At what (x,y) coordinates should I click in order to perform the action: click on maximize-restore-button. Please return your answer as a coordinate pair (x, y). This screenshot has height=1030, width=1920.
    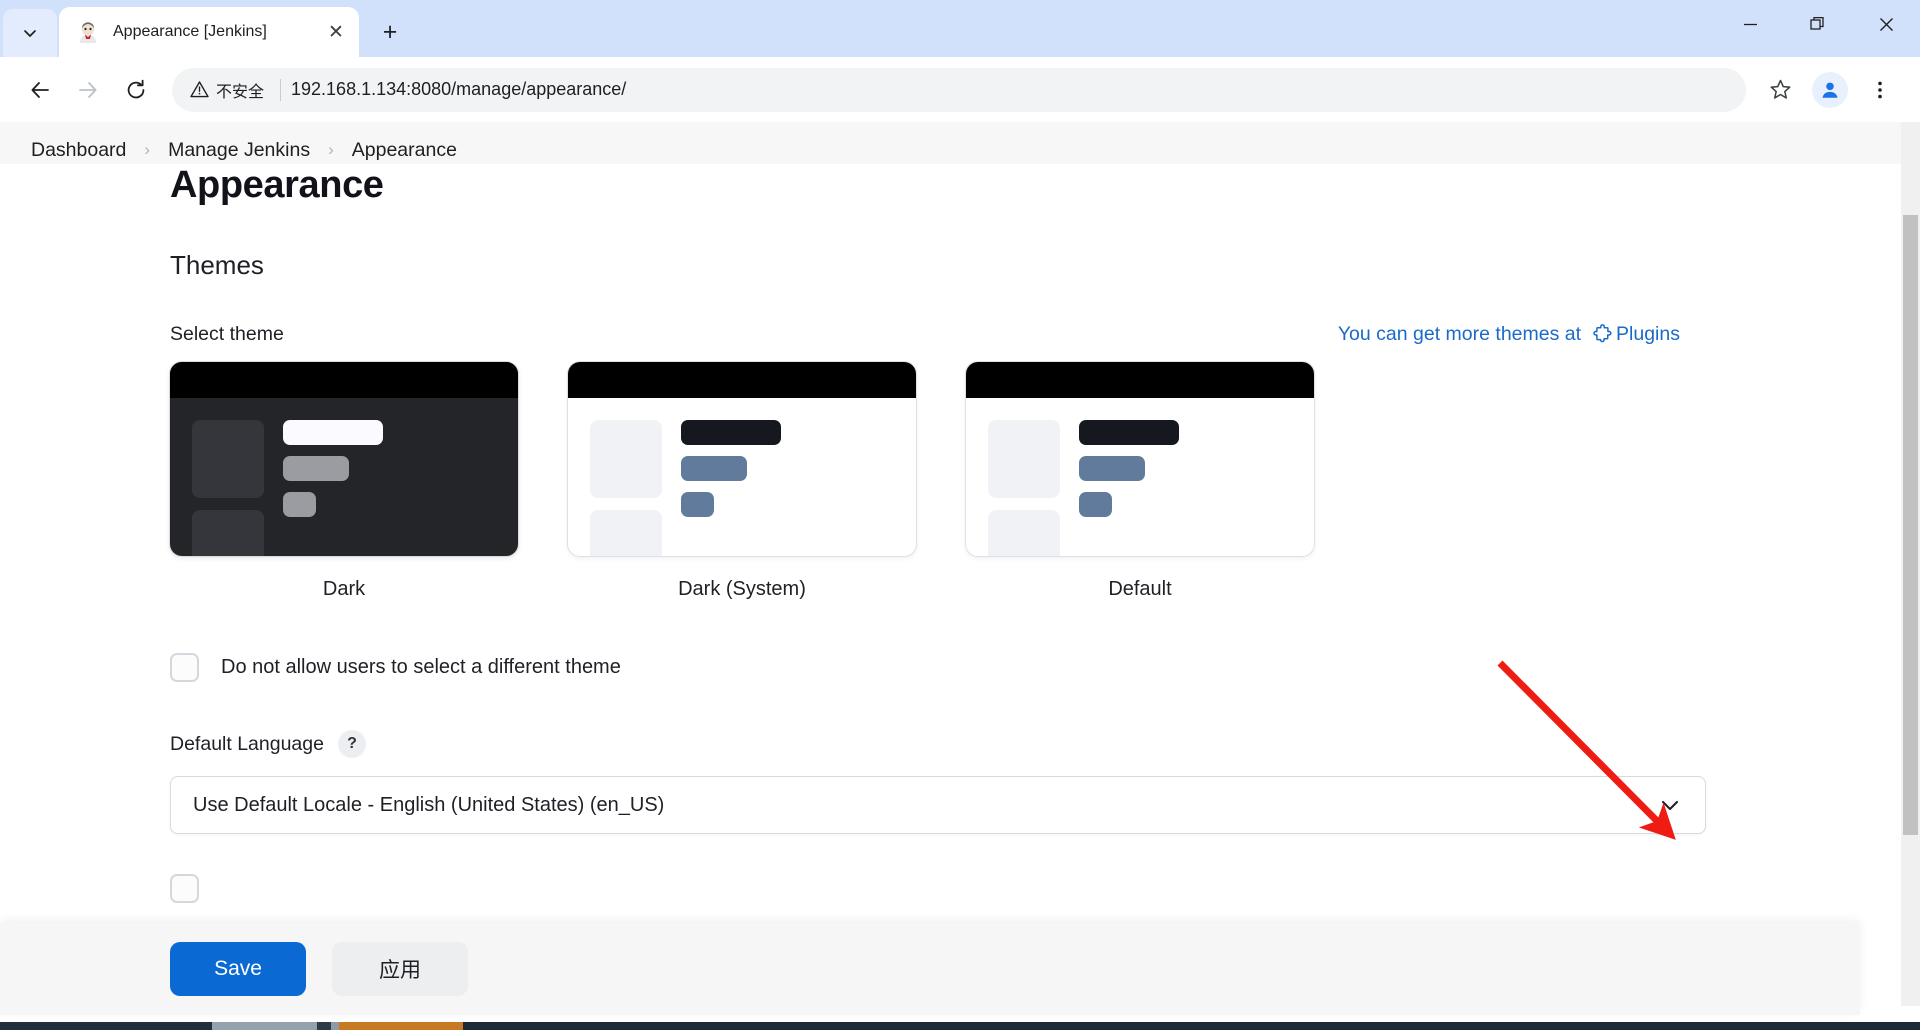
    Looking at the image, I should click on (1818, 24).